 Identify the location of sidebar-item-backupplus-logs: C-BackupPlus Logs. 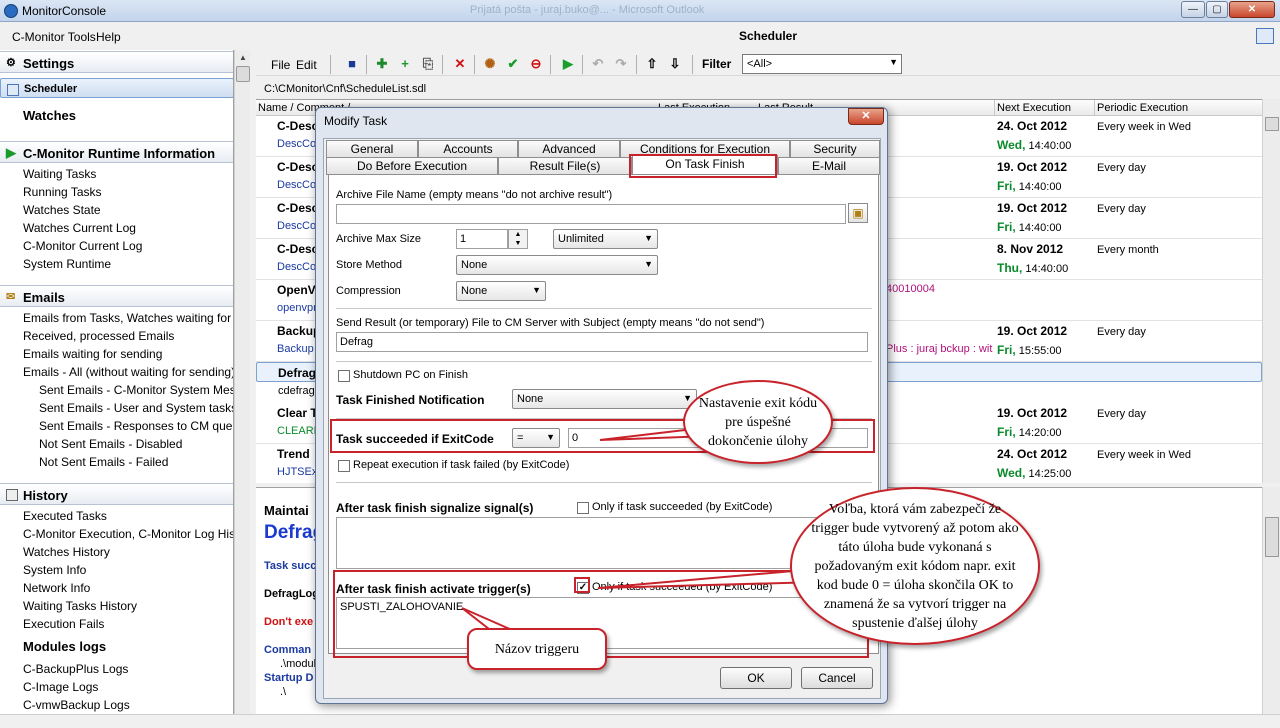
(75, 669).